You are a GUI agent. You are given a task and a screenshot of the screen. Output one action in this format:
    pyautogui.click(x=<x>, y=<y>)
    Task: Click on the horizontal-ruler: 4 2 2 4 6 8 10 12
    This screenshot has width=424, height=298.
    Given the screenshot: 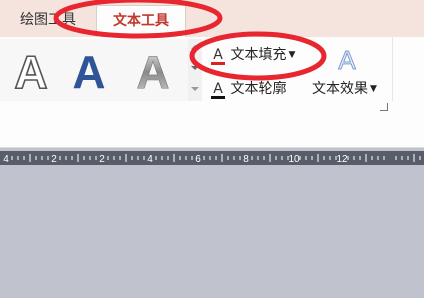 What is the action you would take?
    pyautogui.click(x=212, y=158)
    